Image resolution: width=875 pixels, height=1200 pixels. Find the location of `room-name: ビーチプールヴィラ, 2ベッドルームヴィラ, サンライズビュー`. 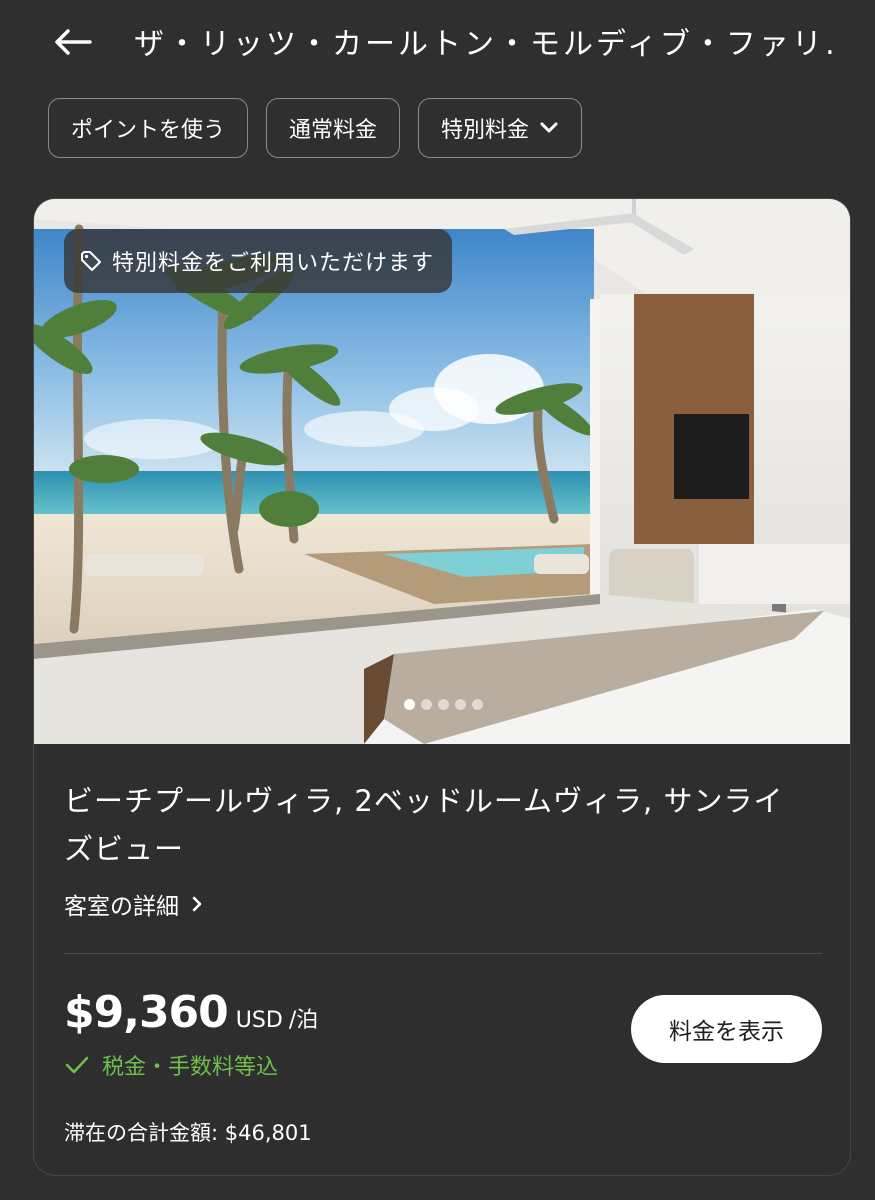

room-name: ビーチプールヴィラ, 2ベッドルームヴィラ, サンライズビュー is located at coordinates (424, 825).